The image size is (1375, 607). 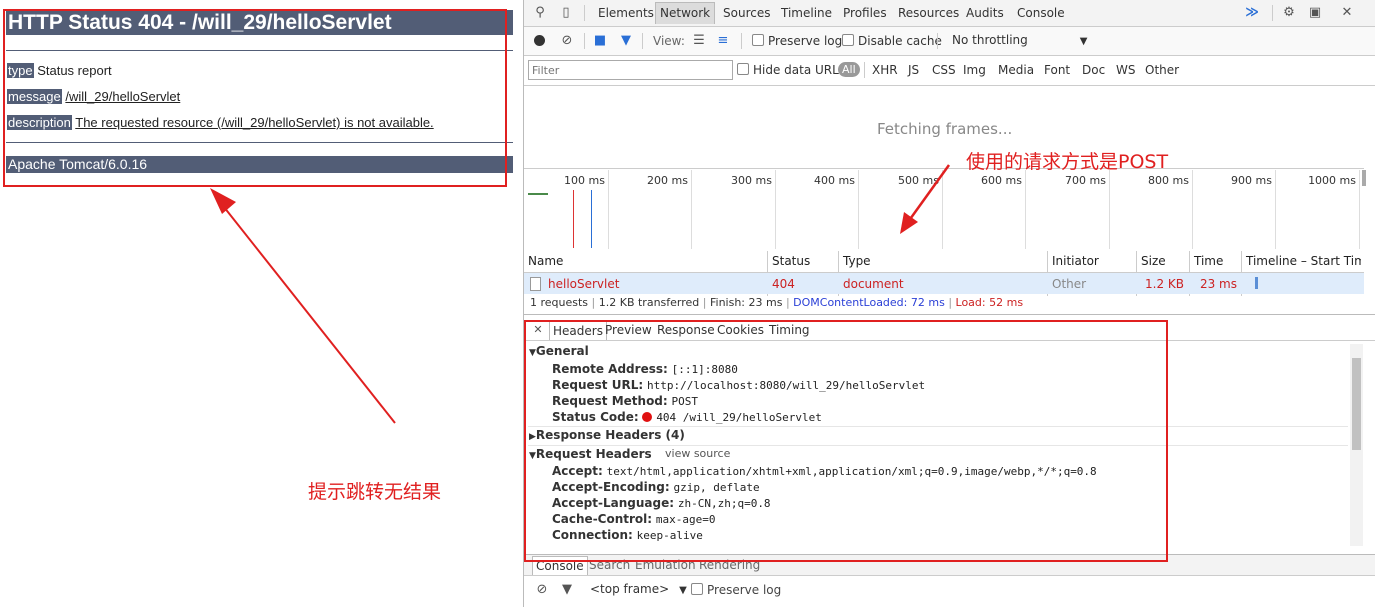 I want to click on timeline-tick-label: 100 ms, so click(x=584, y=180).